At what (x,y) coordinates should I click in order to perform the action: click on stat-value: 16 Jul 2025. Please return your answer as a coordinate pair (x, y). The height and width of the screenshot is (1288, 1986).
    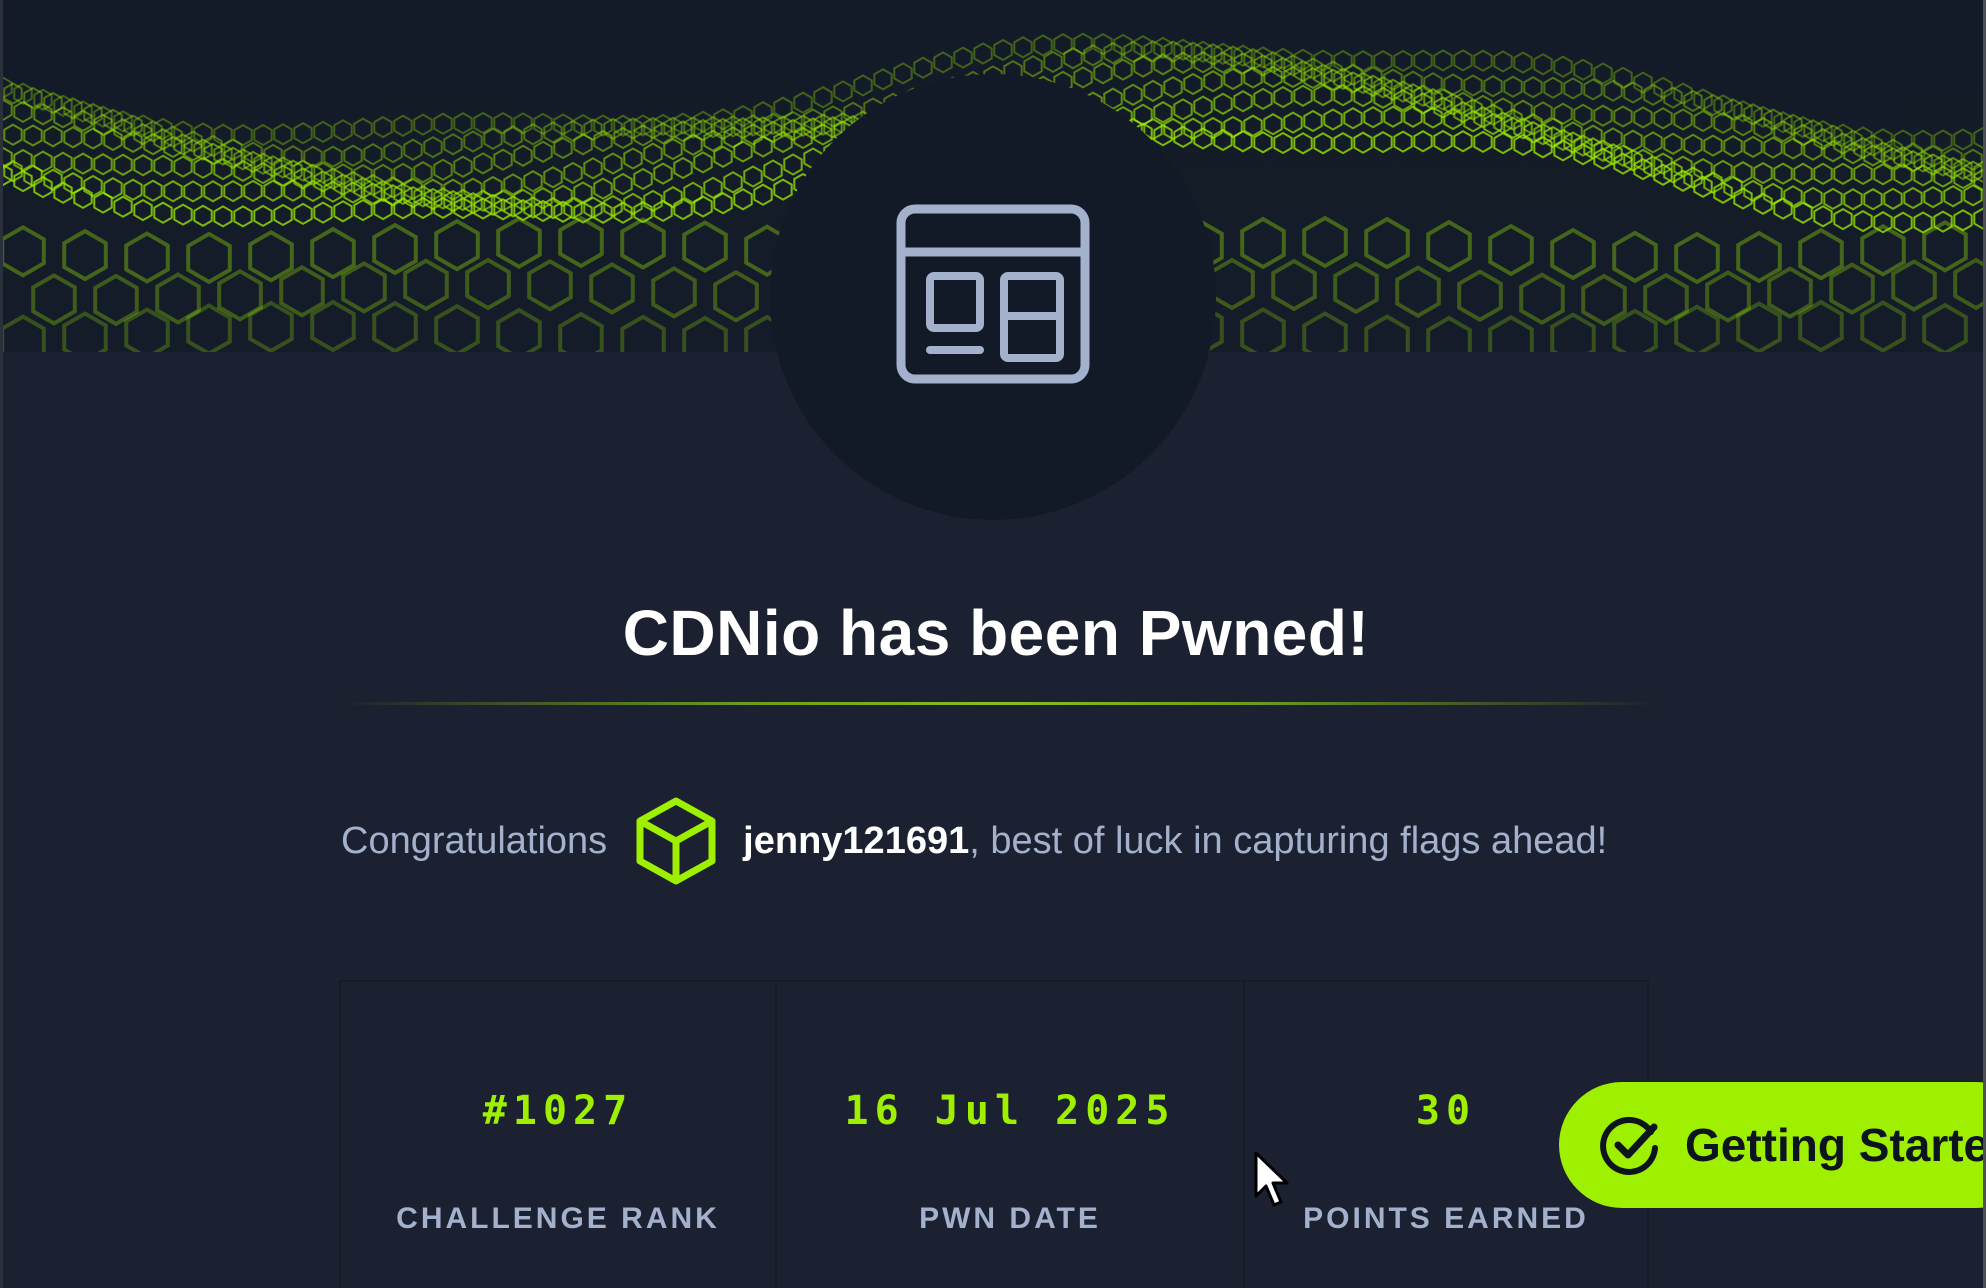
    Looking at the image, I should click on (1010, 1111).